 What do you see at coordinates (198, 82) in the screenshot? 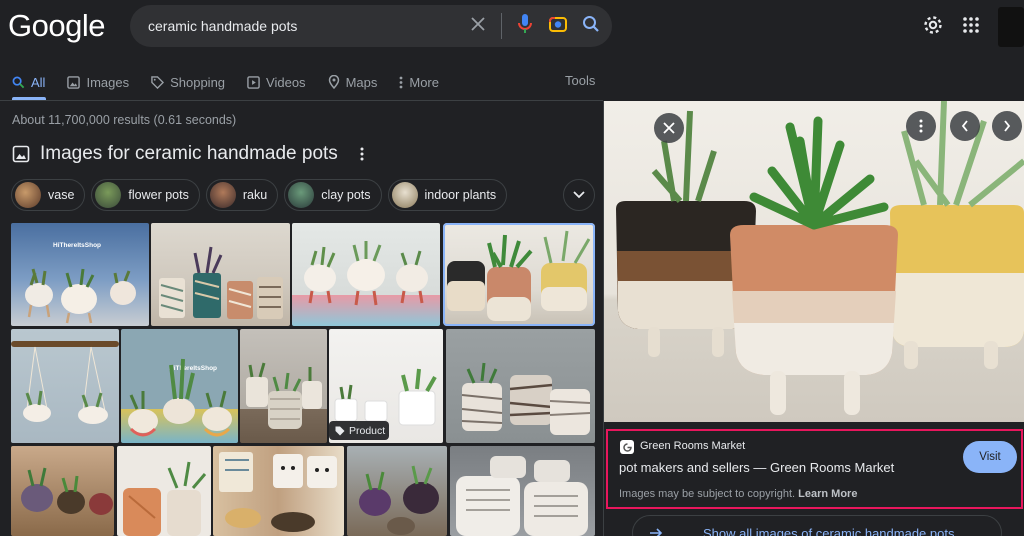
I see `tab-shopping-label: Shopping` at bounding box center [198, 82].